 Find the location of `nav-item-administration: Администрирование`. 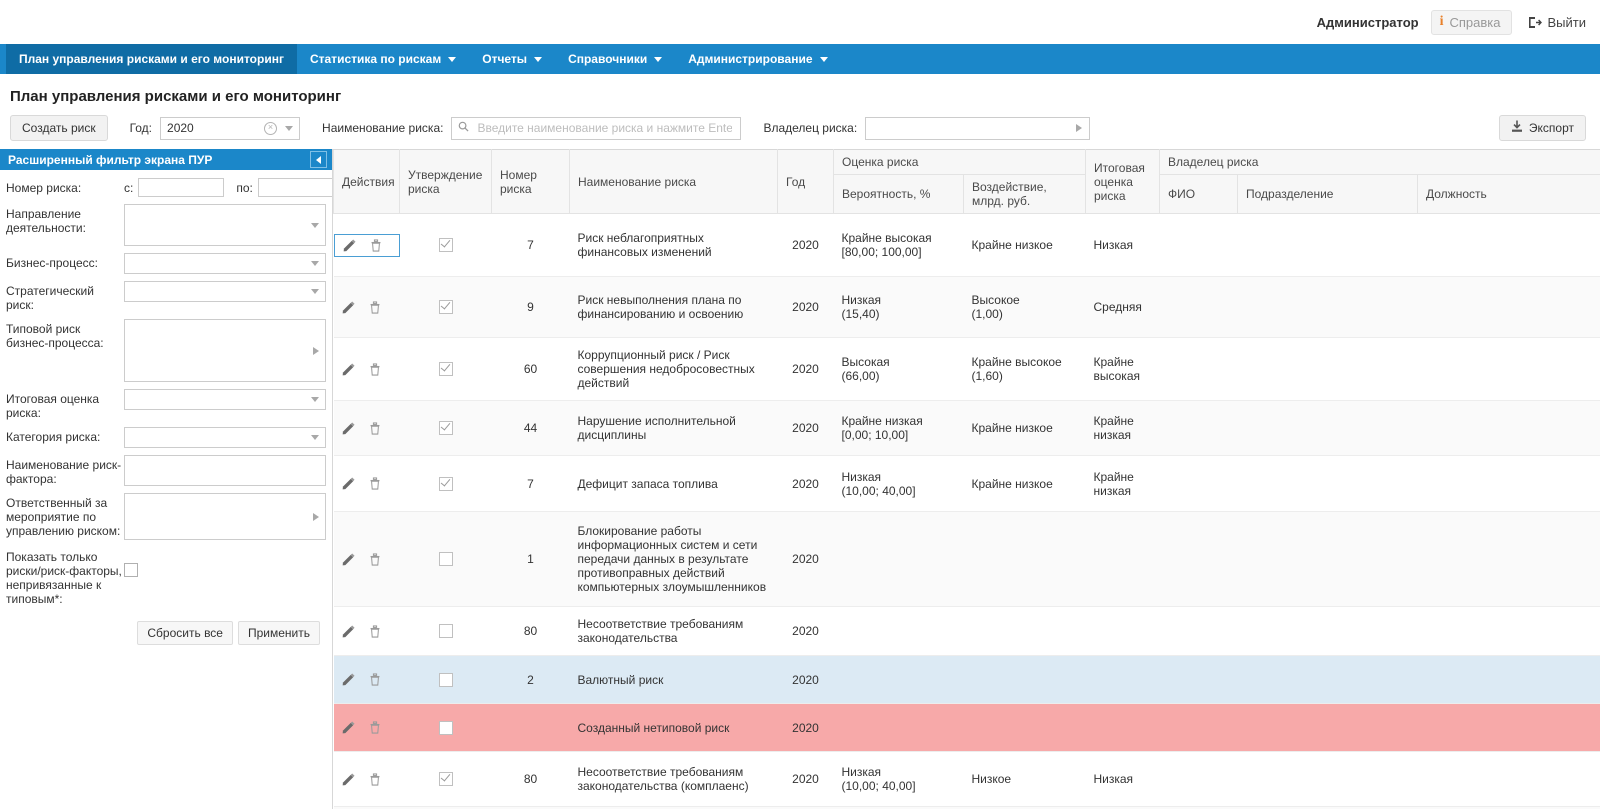

nav-item-administration: Администрирование is located at coordinates (757, 59).